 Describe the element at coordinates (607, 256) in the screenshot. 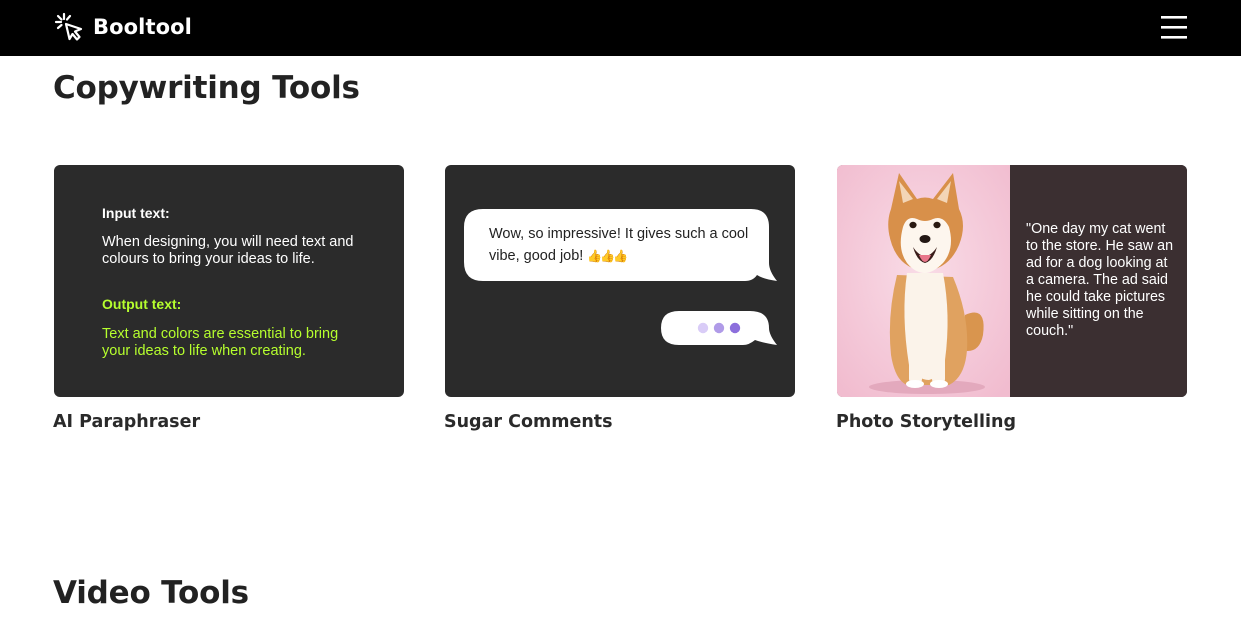

I see `thumbs-up-emoji: 👍👍👍` at that location.